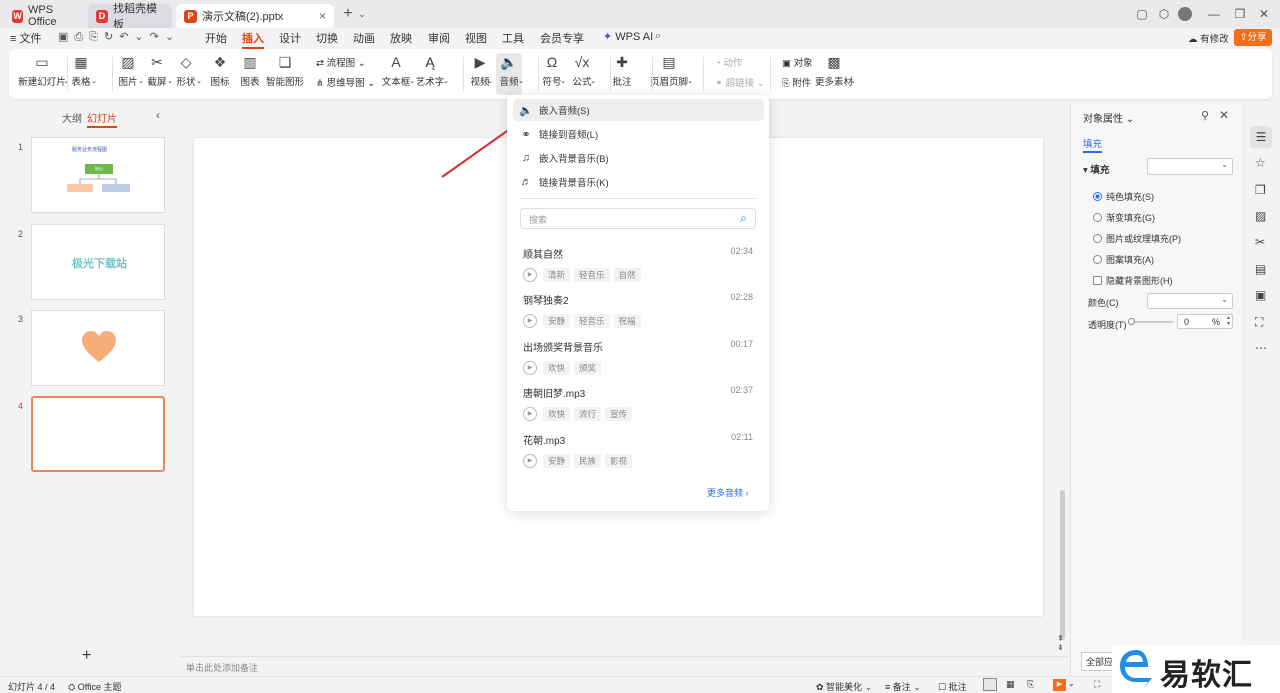 The width and height of the screenshot is (1280, 693). Describe the element at coordinates (1190, 301) in the screenshot. I see `color-select: ⌄` at that location.